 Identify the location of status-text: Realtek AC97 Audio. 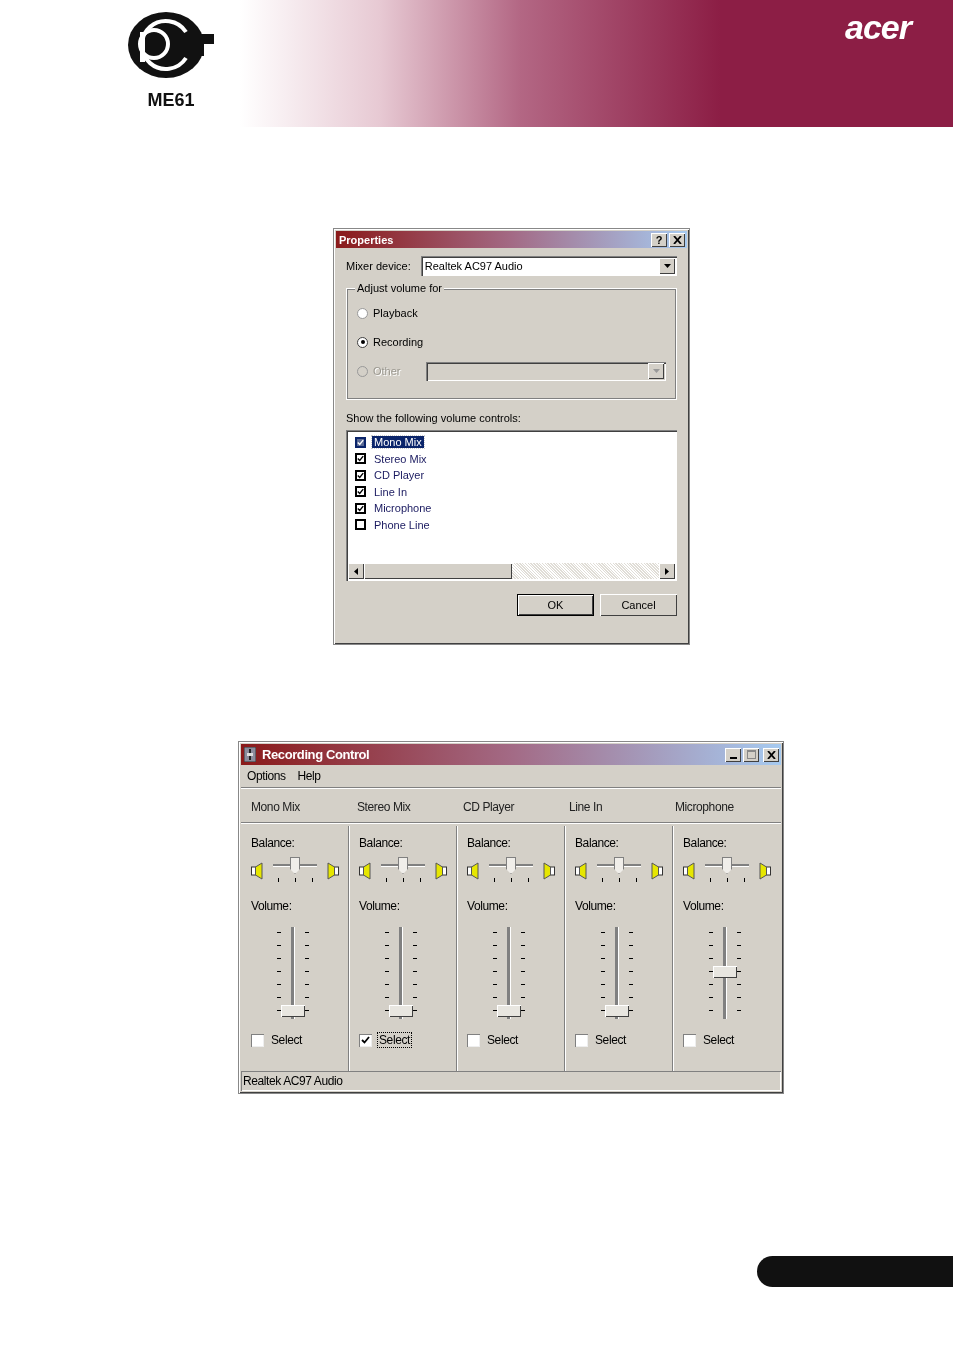
(293, 1081).